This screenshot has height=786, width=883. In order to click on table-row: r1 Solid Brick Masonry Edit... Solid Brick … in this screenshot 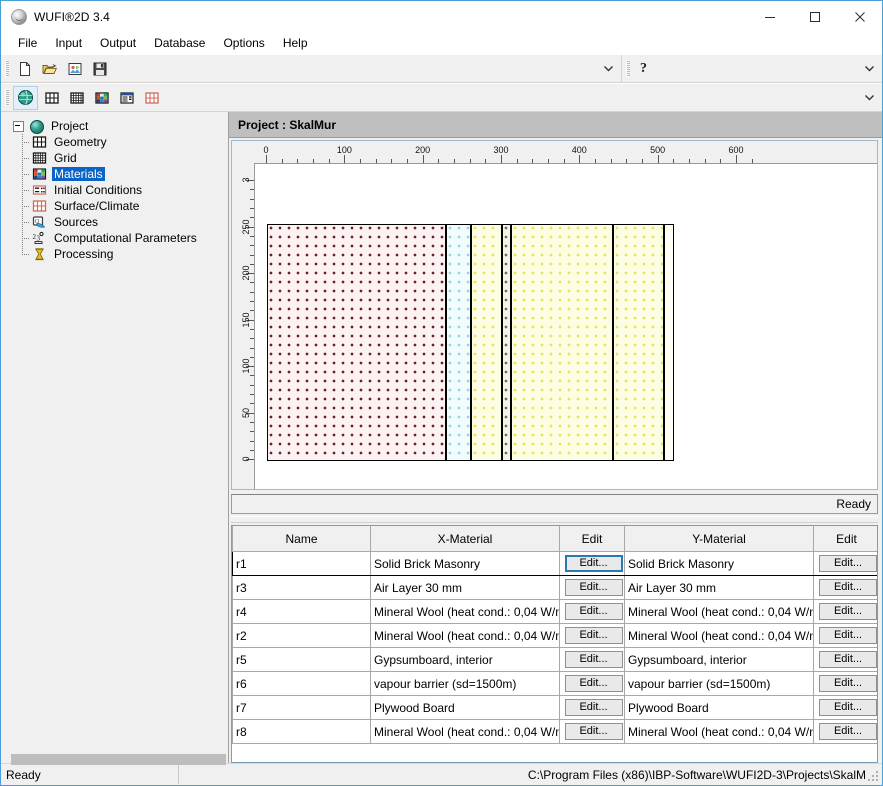, I will do `click(554, 563)`.